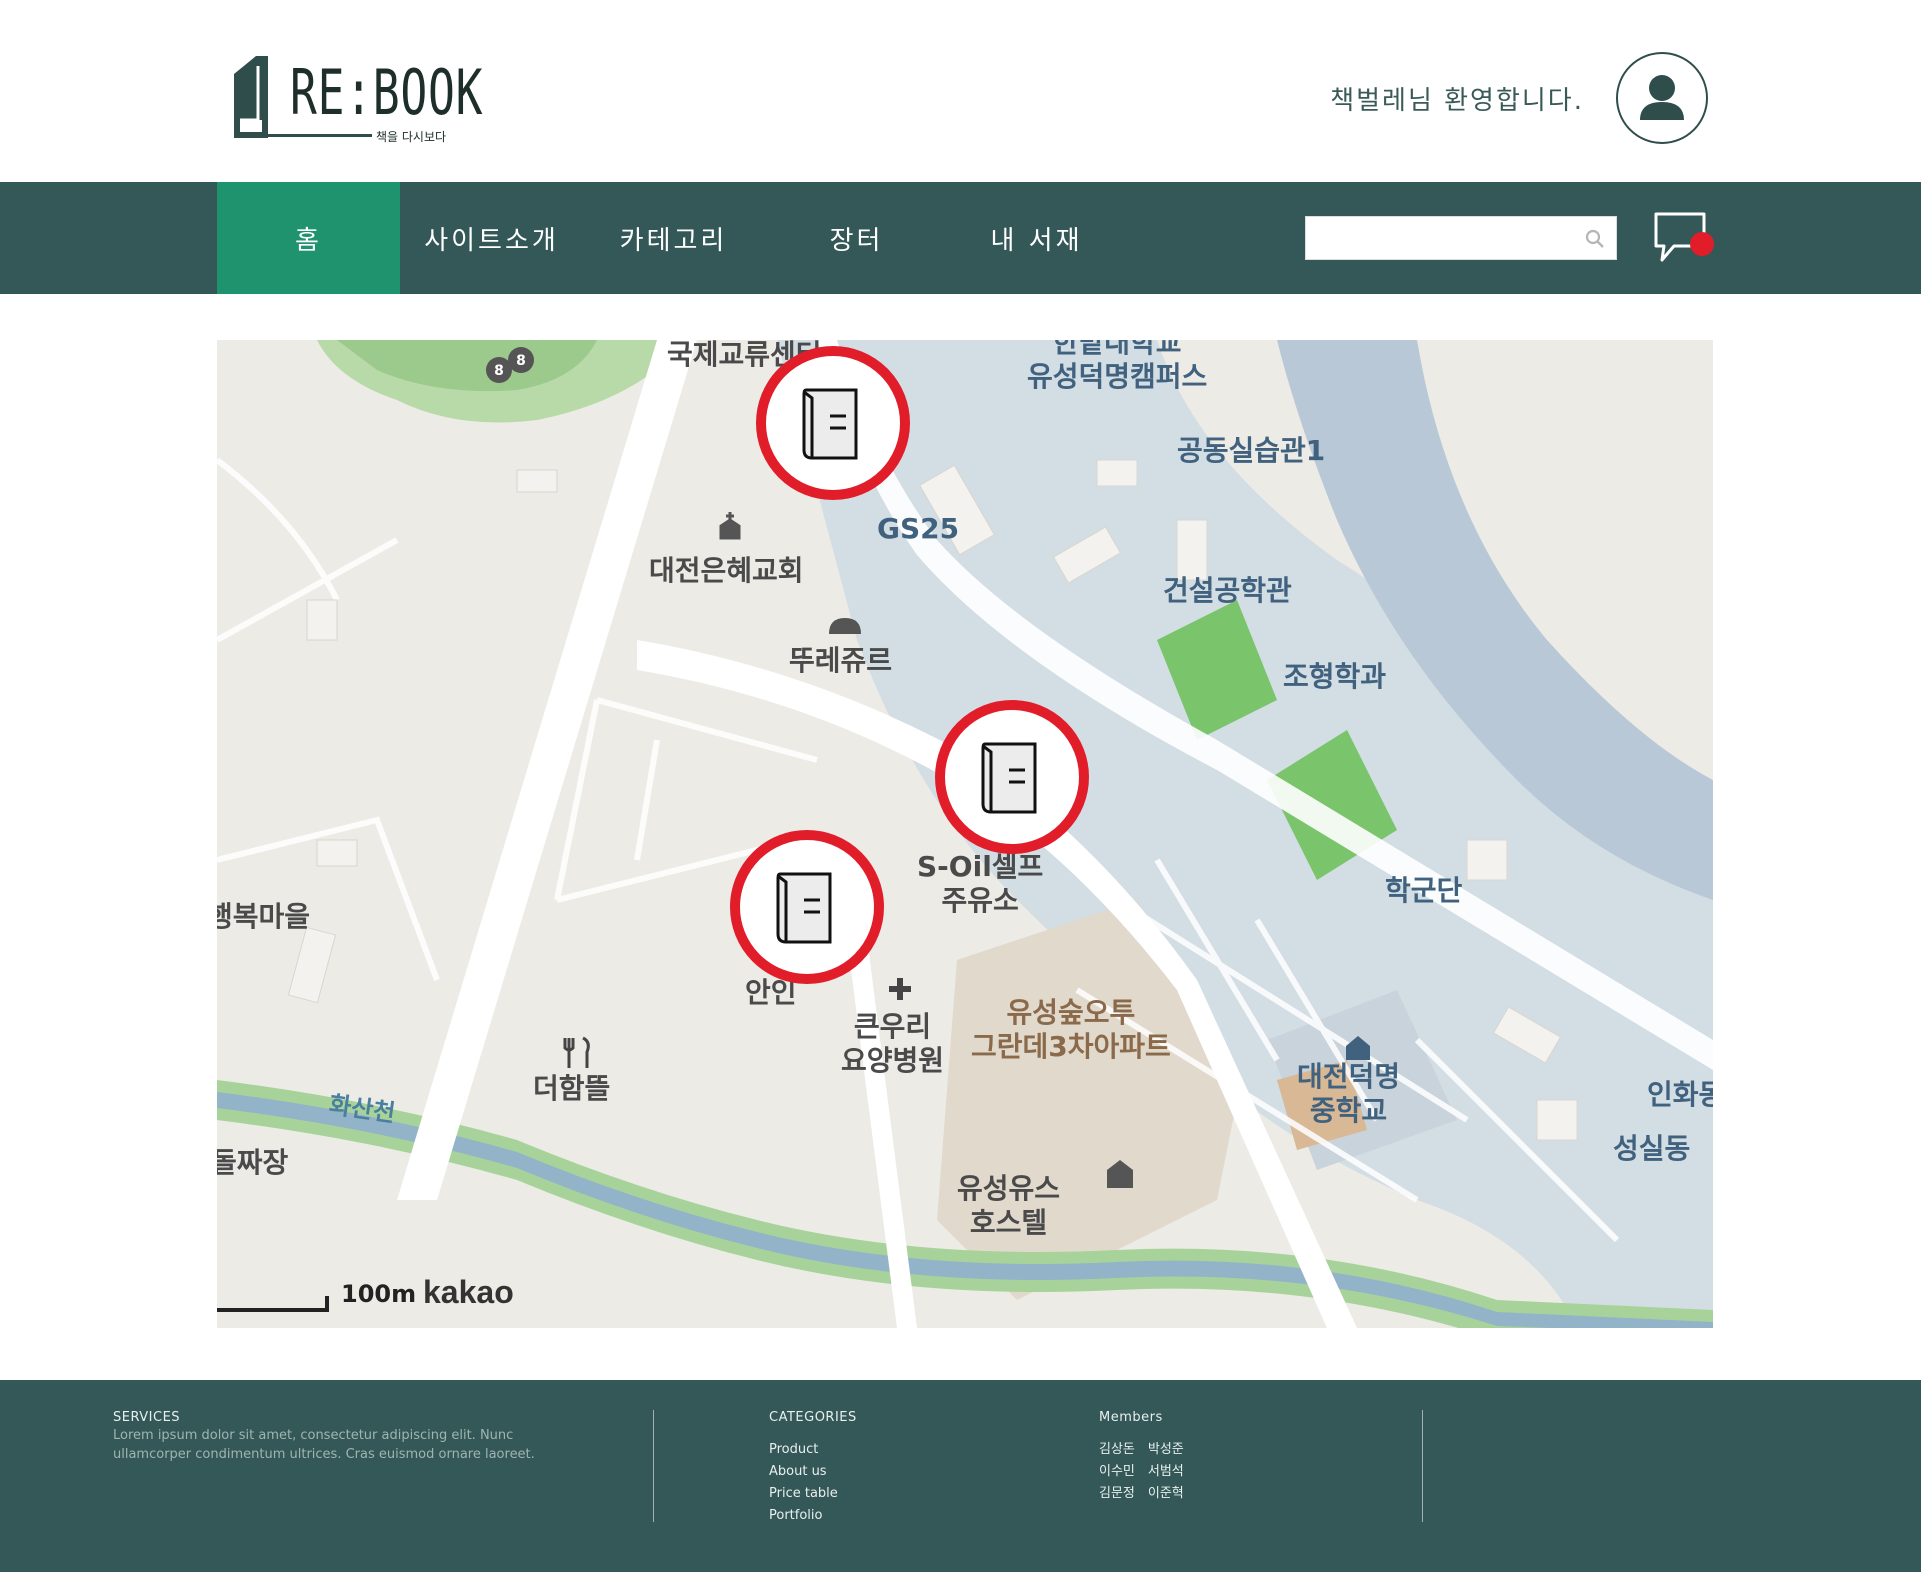 Image resolution: width=1921 pixels, height=1572 pixels. I want to click on map-label-school: 대전덕명 중학교, so click(1349, 1093).